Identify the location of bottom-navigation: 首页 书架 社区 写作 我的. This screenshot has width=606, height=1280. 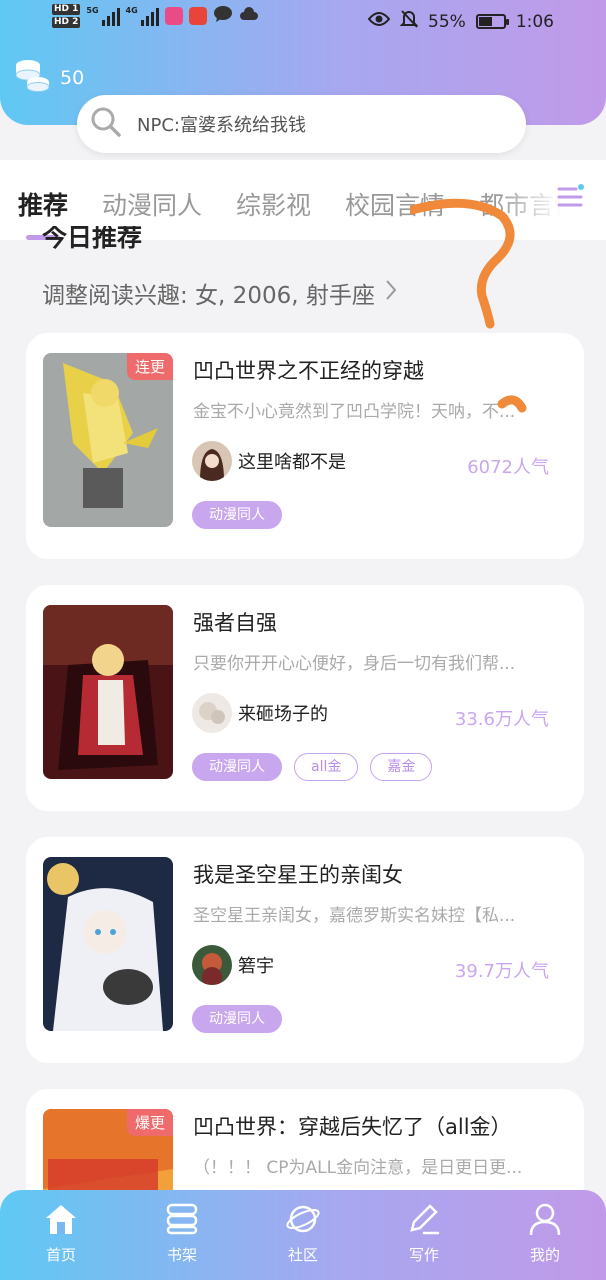
(303, 1235).